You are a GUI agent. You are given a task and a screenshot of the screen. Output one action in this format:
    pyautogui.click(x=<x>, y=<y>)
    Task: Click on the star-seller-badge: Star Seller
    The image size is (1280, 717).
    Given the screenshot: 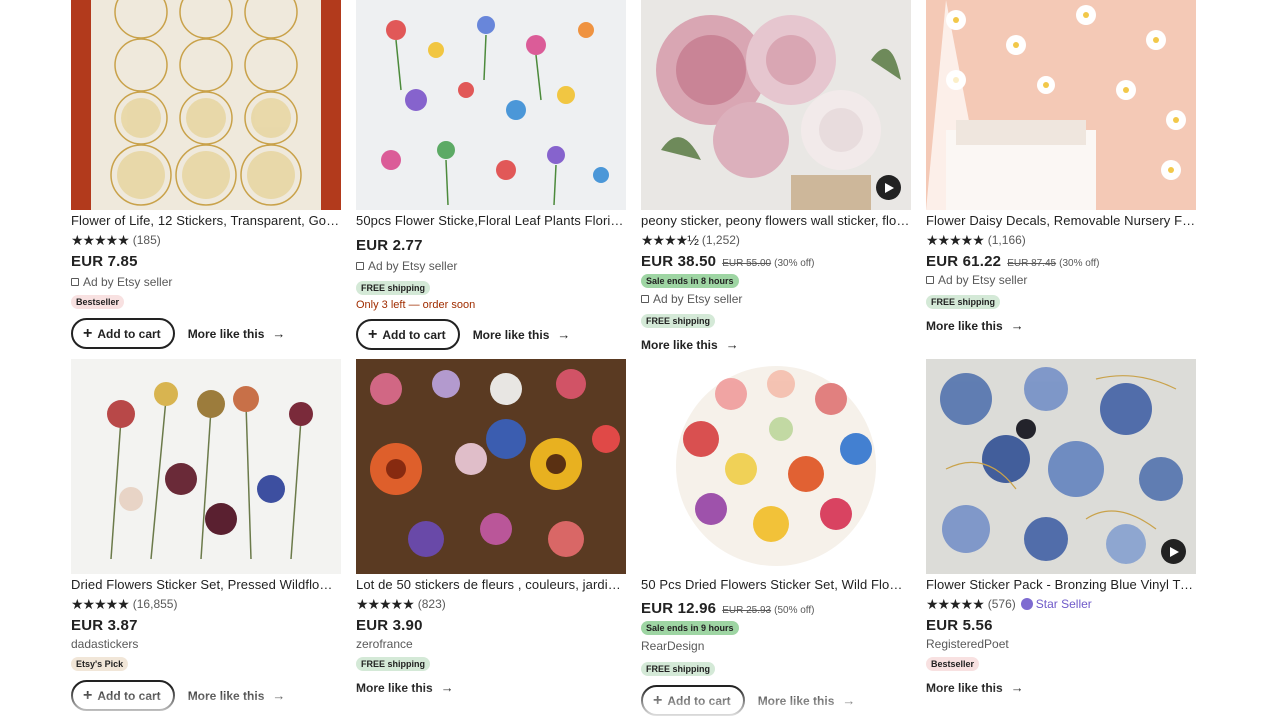 What is the action you would take?
    pyautogui.click(x=1056, y=604)
    